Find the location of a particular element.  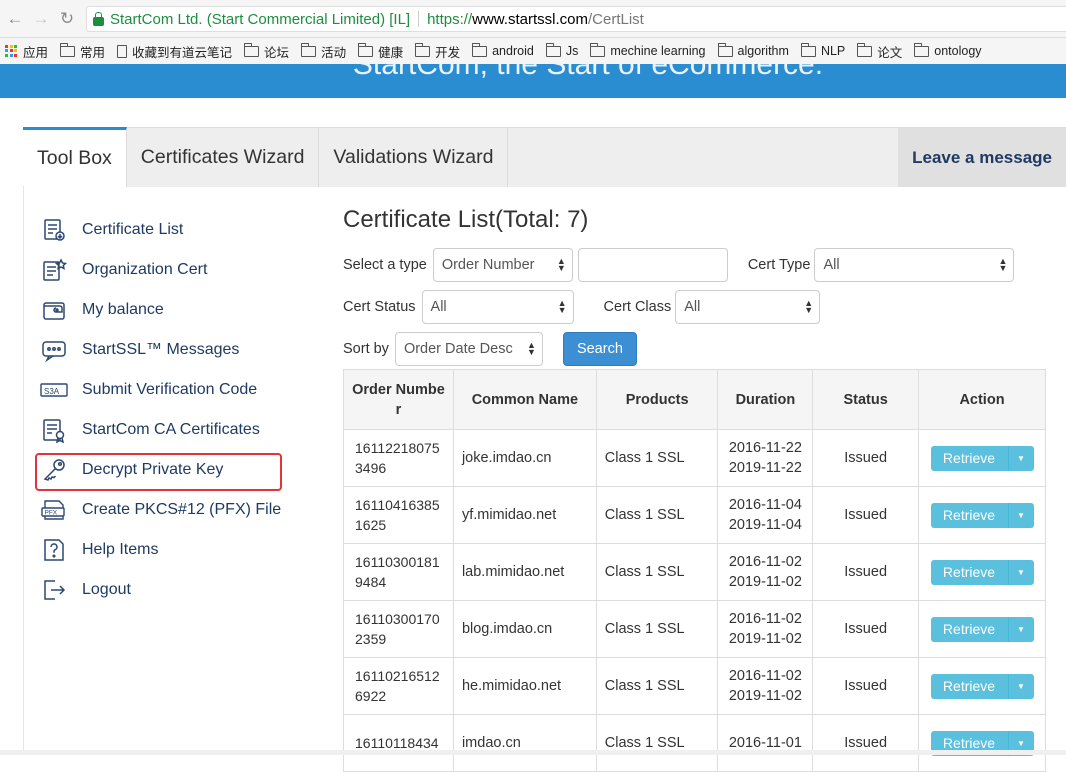

order-number-cell: 16110416385 1625 is located at coordinates (398, 515).